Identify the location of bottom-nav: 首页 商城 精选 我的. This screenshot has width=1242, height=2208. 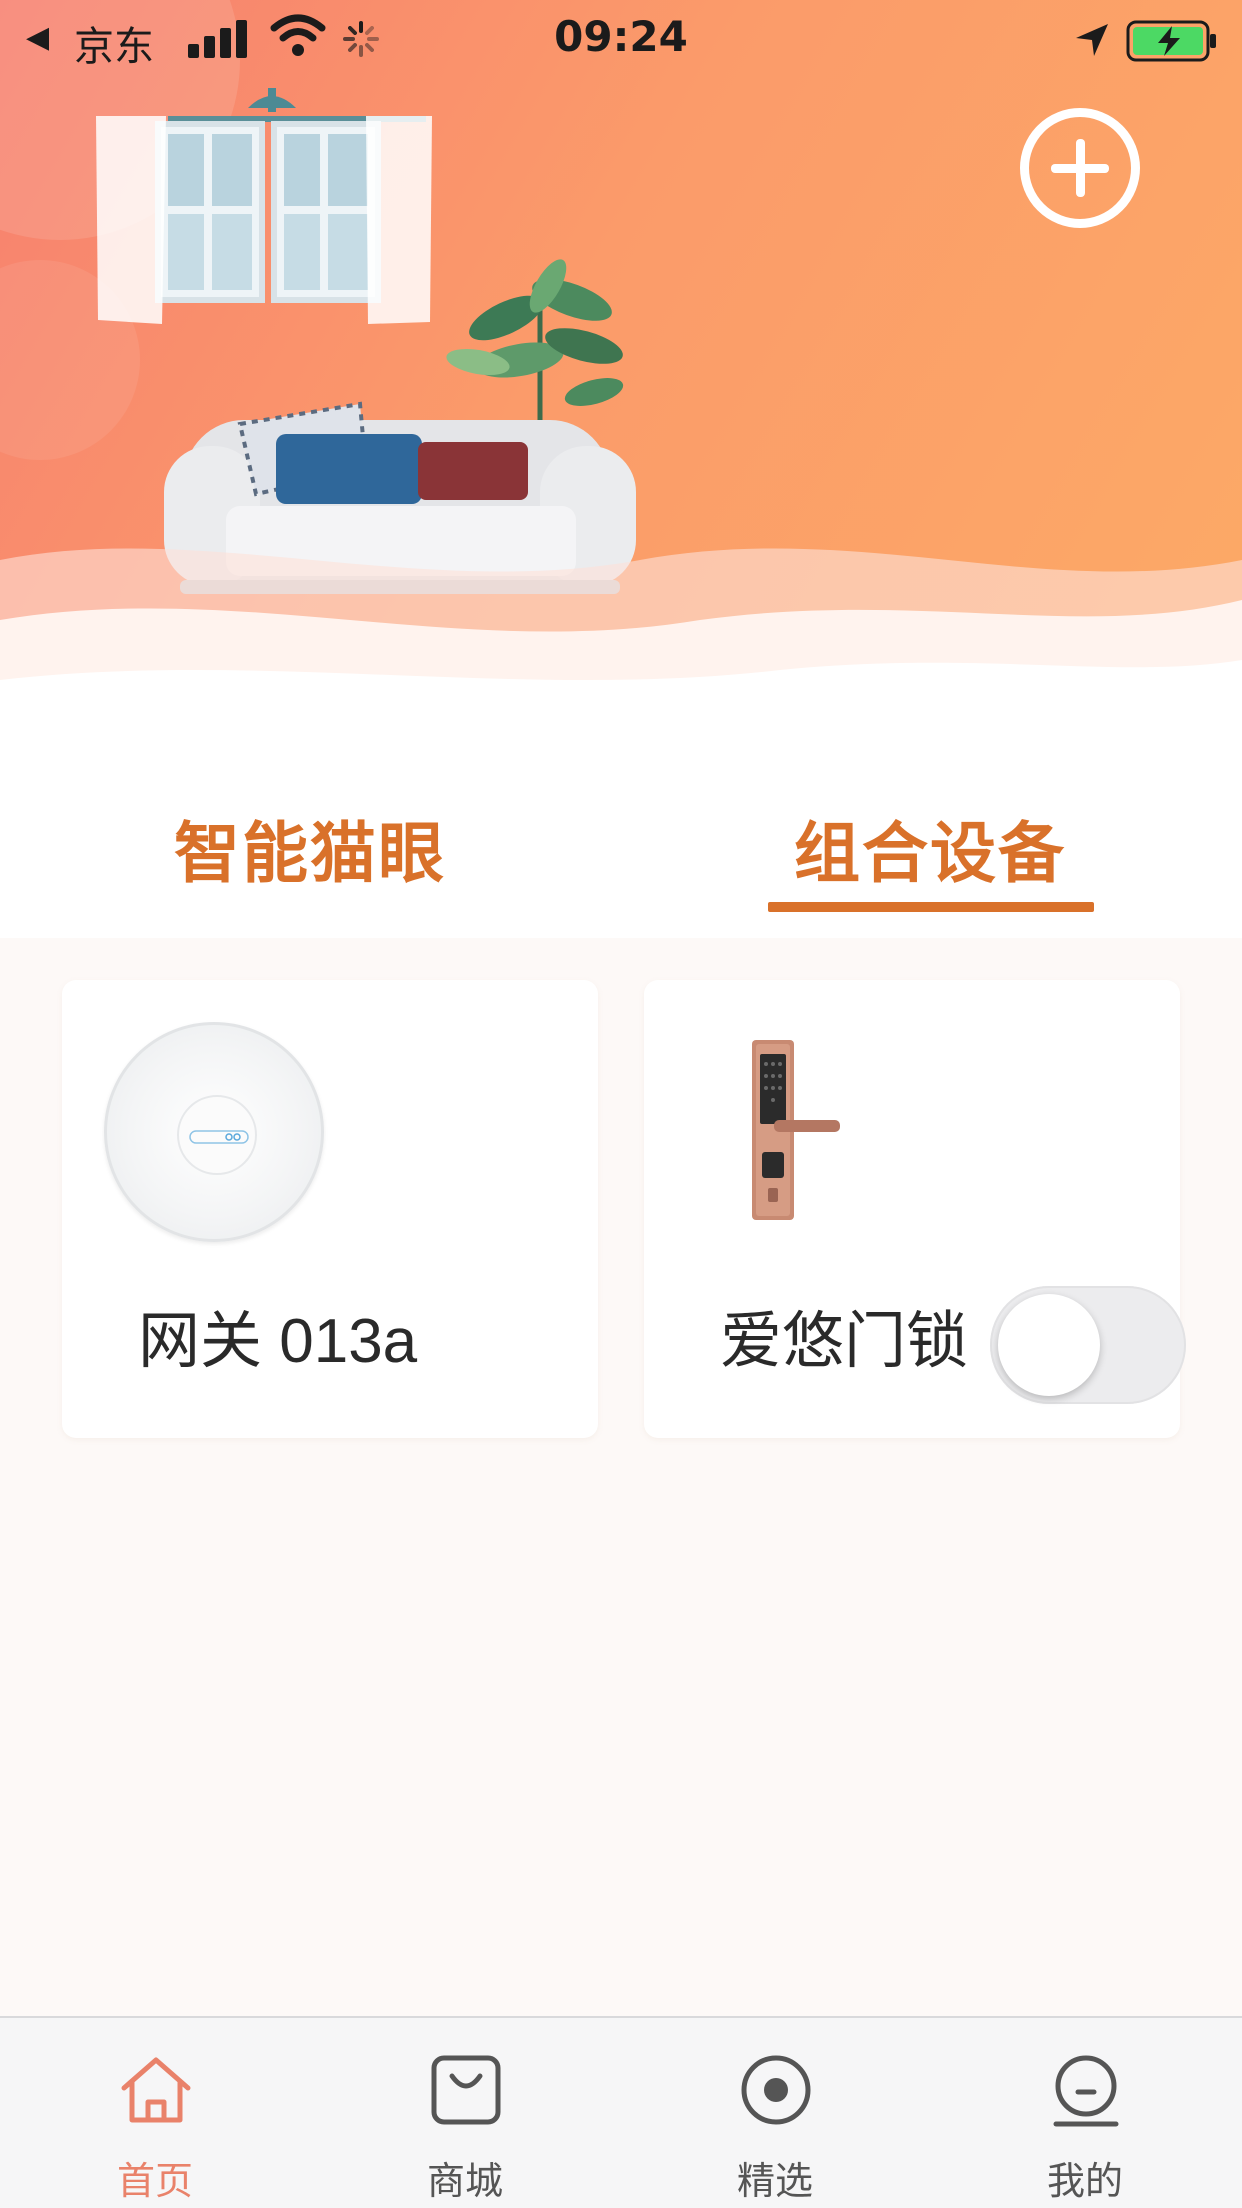
(621, 2112).